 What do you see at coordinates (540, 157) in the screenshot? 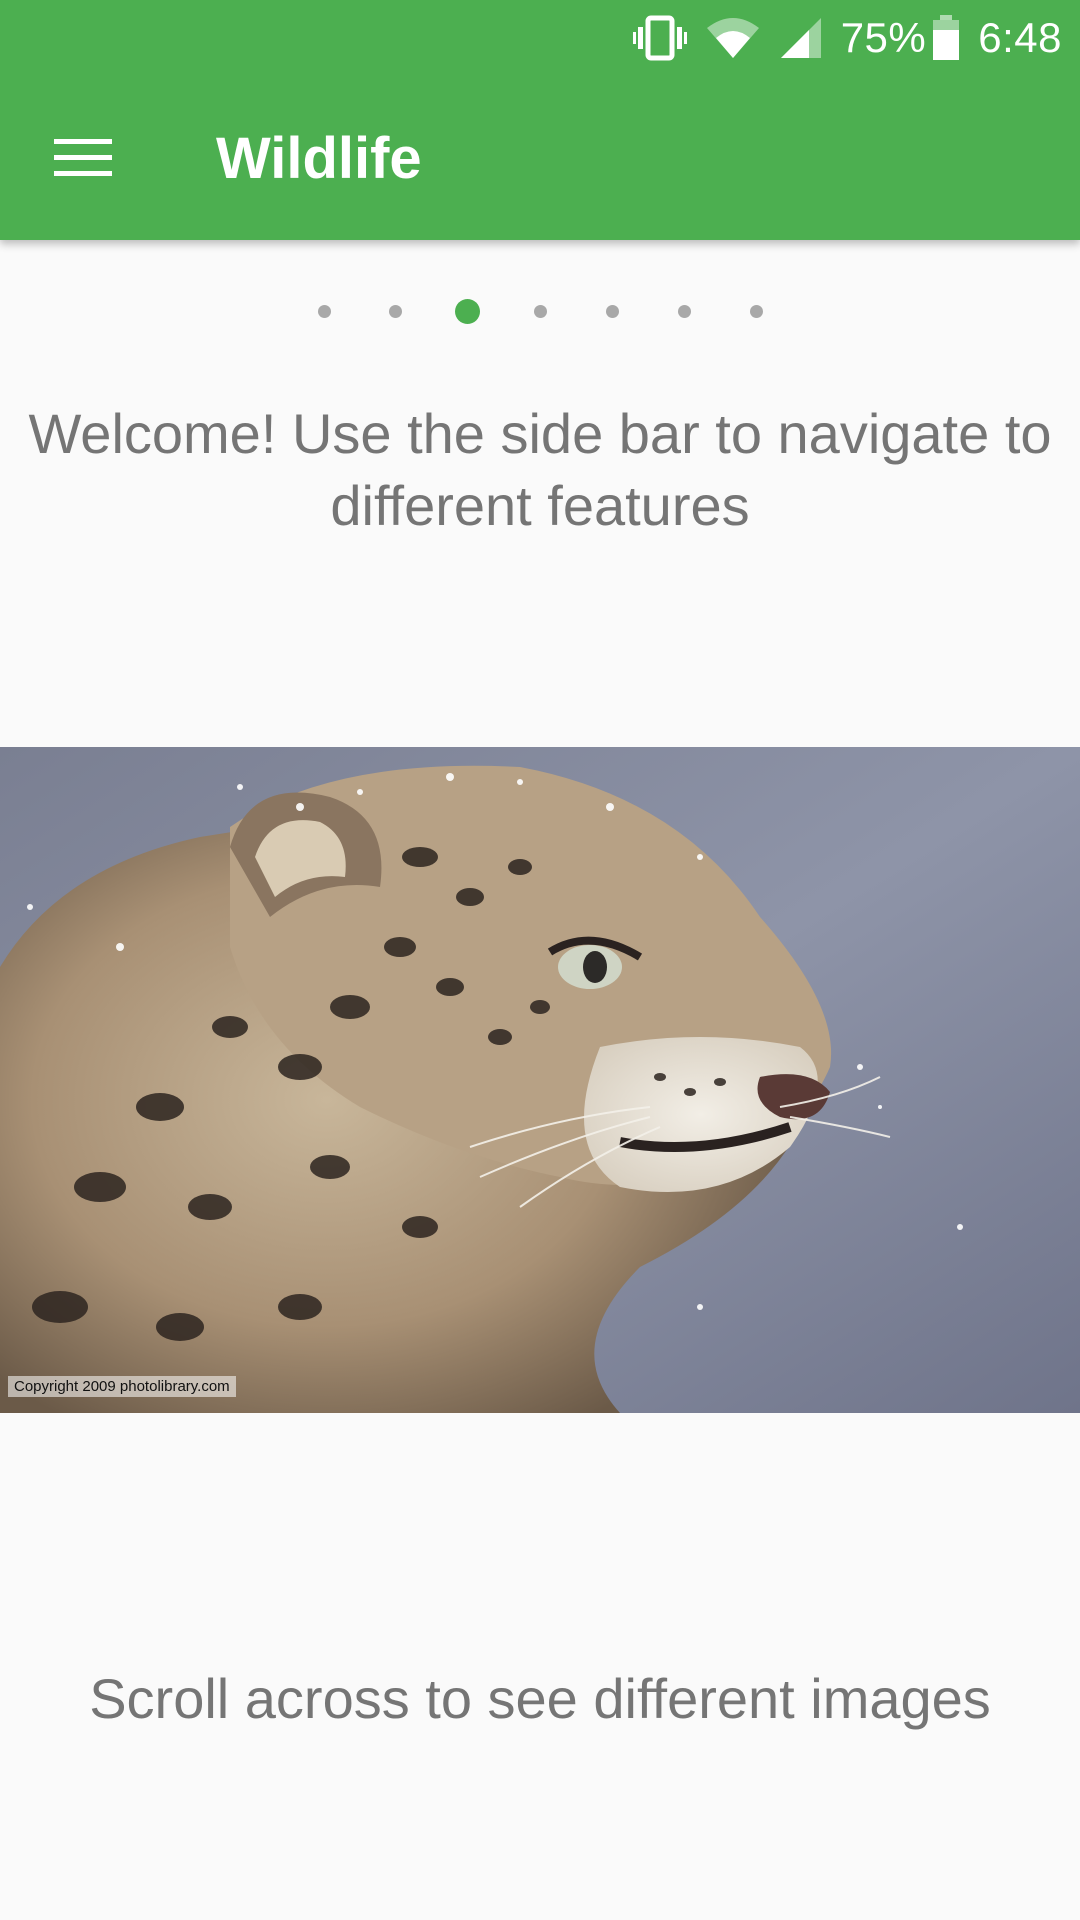
I see `toolbar: Wildlife` at bounding box center [540, 157].